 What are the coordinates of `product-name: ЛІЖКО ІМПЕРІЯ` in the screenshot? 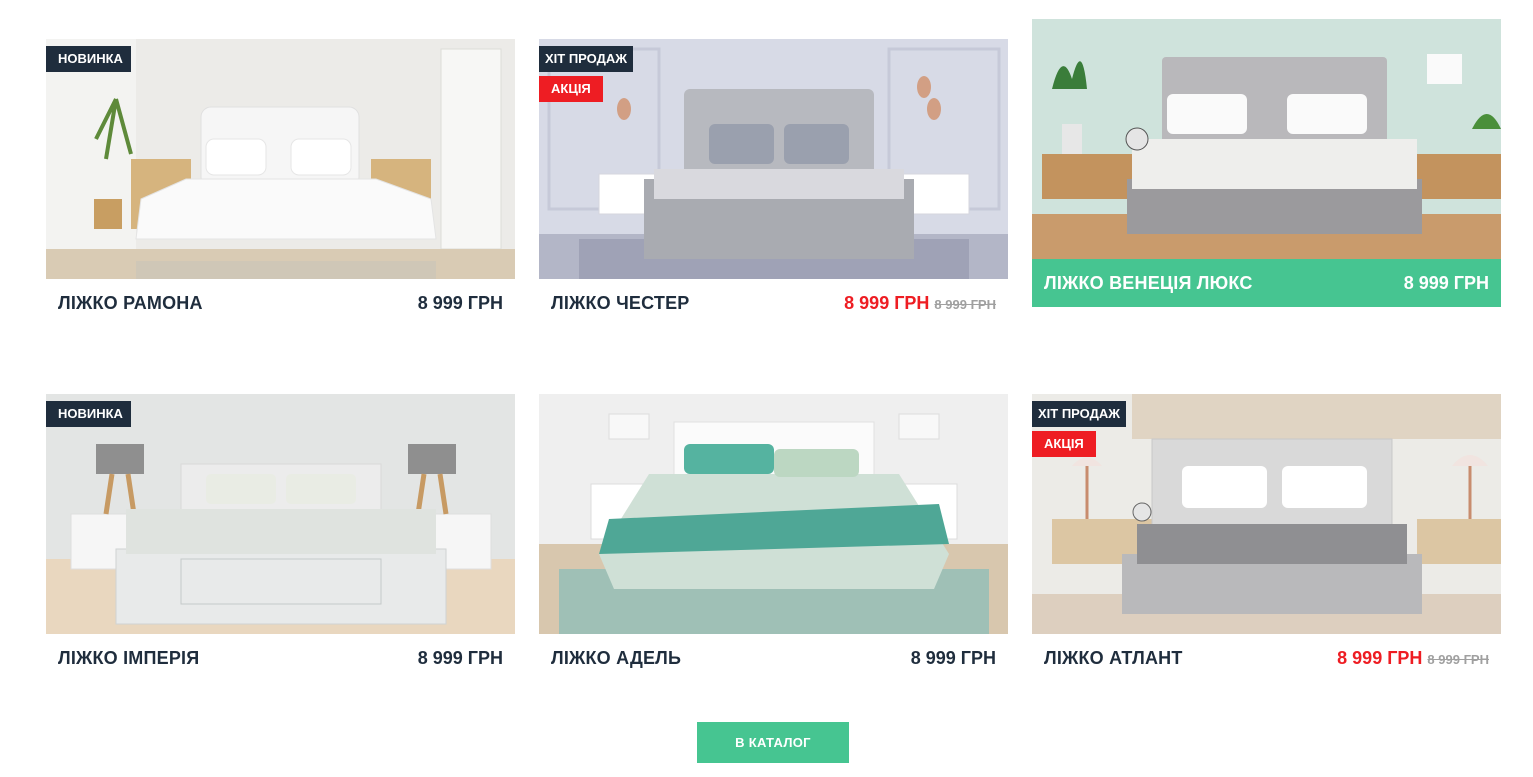 It's located at (128, 658).